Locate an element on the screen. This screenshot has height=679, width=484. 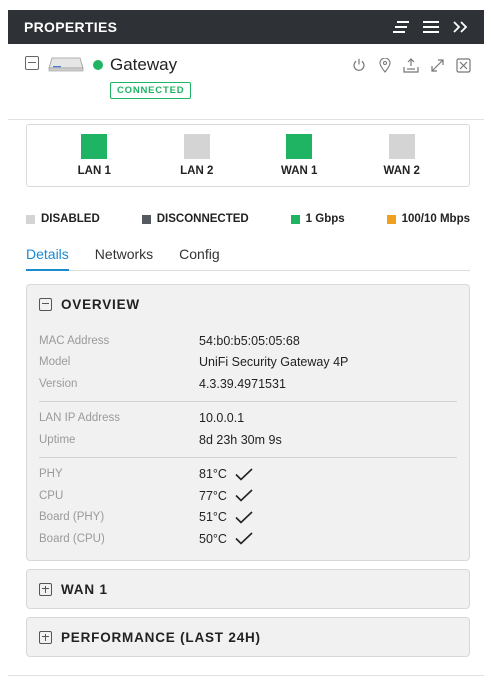
tab-networks: Networks is located at coordinates (124, 257).